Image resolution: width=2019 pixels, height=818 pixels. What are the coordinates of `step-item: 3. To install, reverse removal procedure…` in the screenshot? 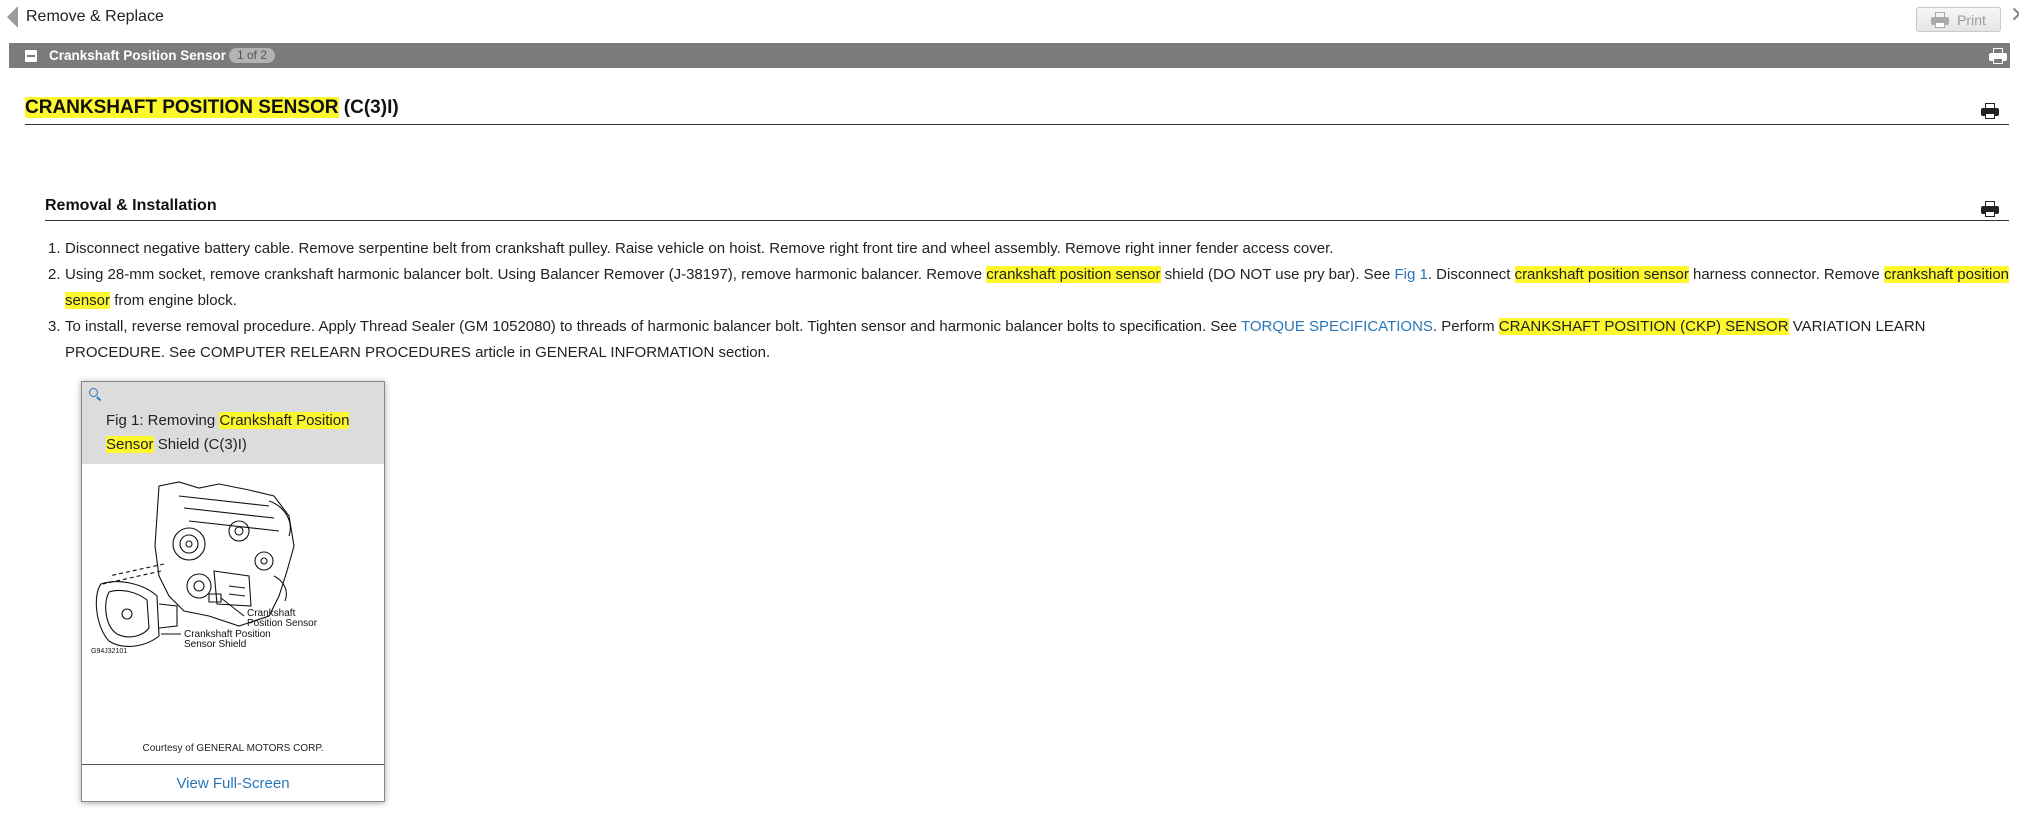 It's located at (1020, 340).